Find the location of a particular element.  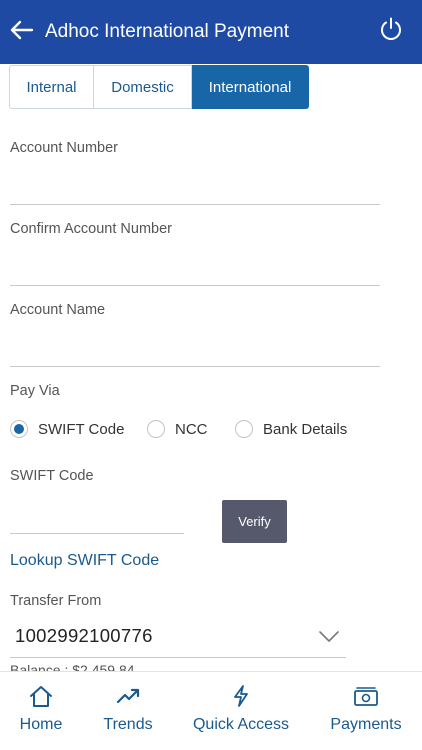

bottom-navigation: Home Trends Quick Access Payments is located at coordinates (211, 710).